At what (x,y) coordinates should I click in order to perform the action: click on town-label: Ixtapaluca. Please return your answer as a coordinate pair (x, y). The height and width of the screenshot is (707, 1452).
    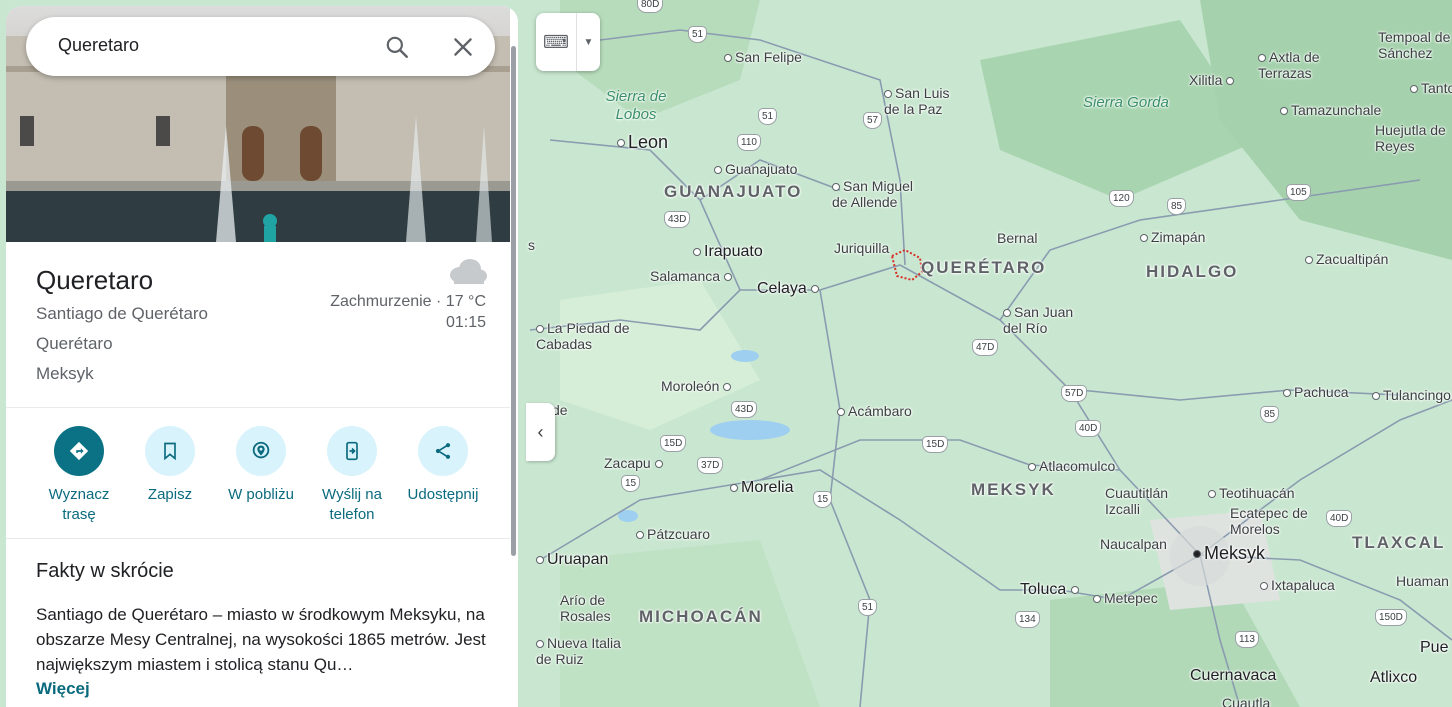
    Looking at the image, I should click on (1297, 585).